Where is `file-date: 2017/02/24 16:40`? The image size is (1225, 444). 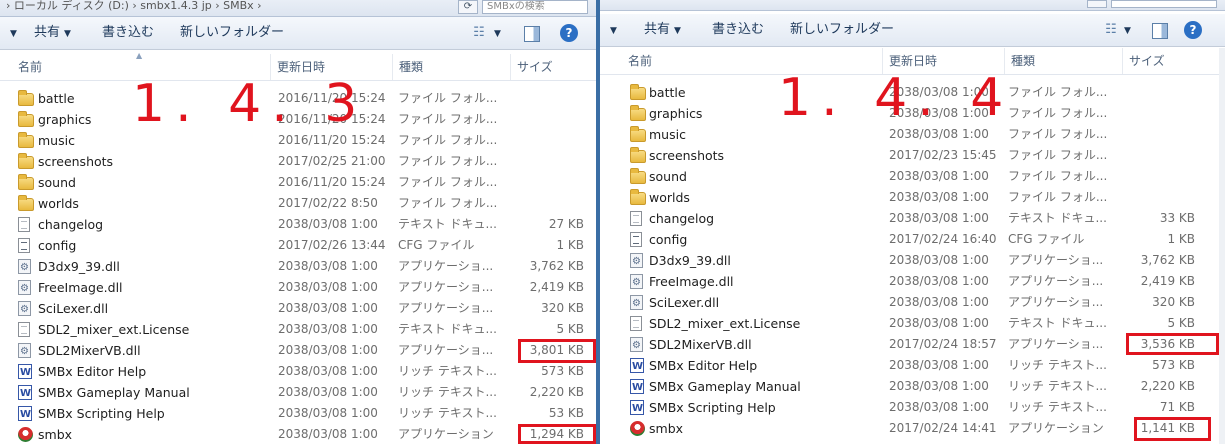 file-date: 2017/02/24 16:40 is located at coordinates (943, 239).